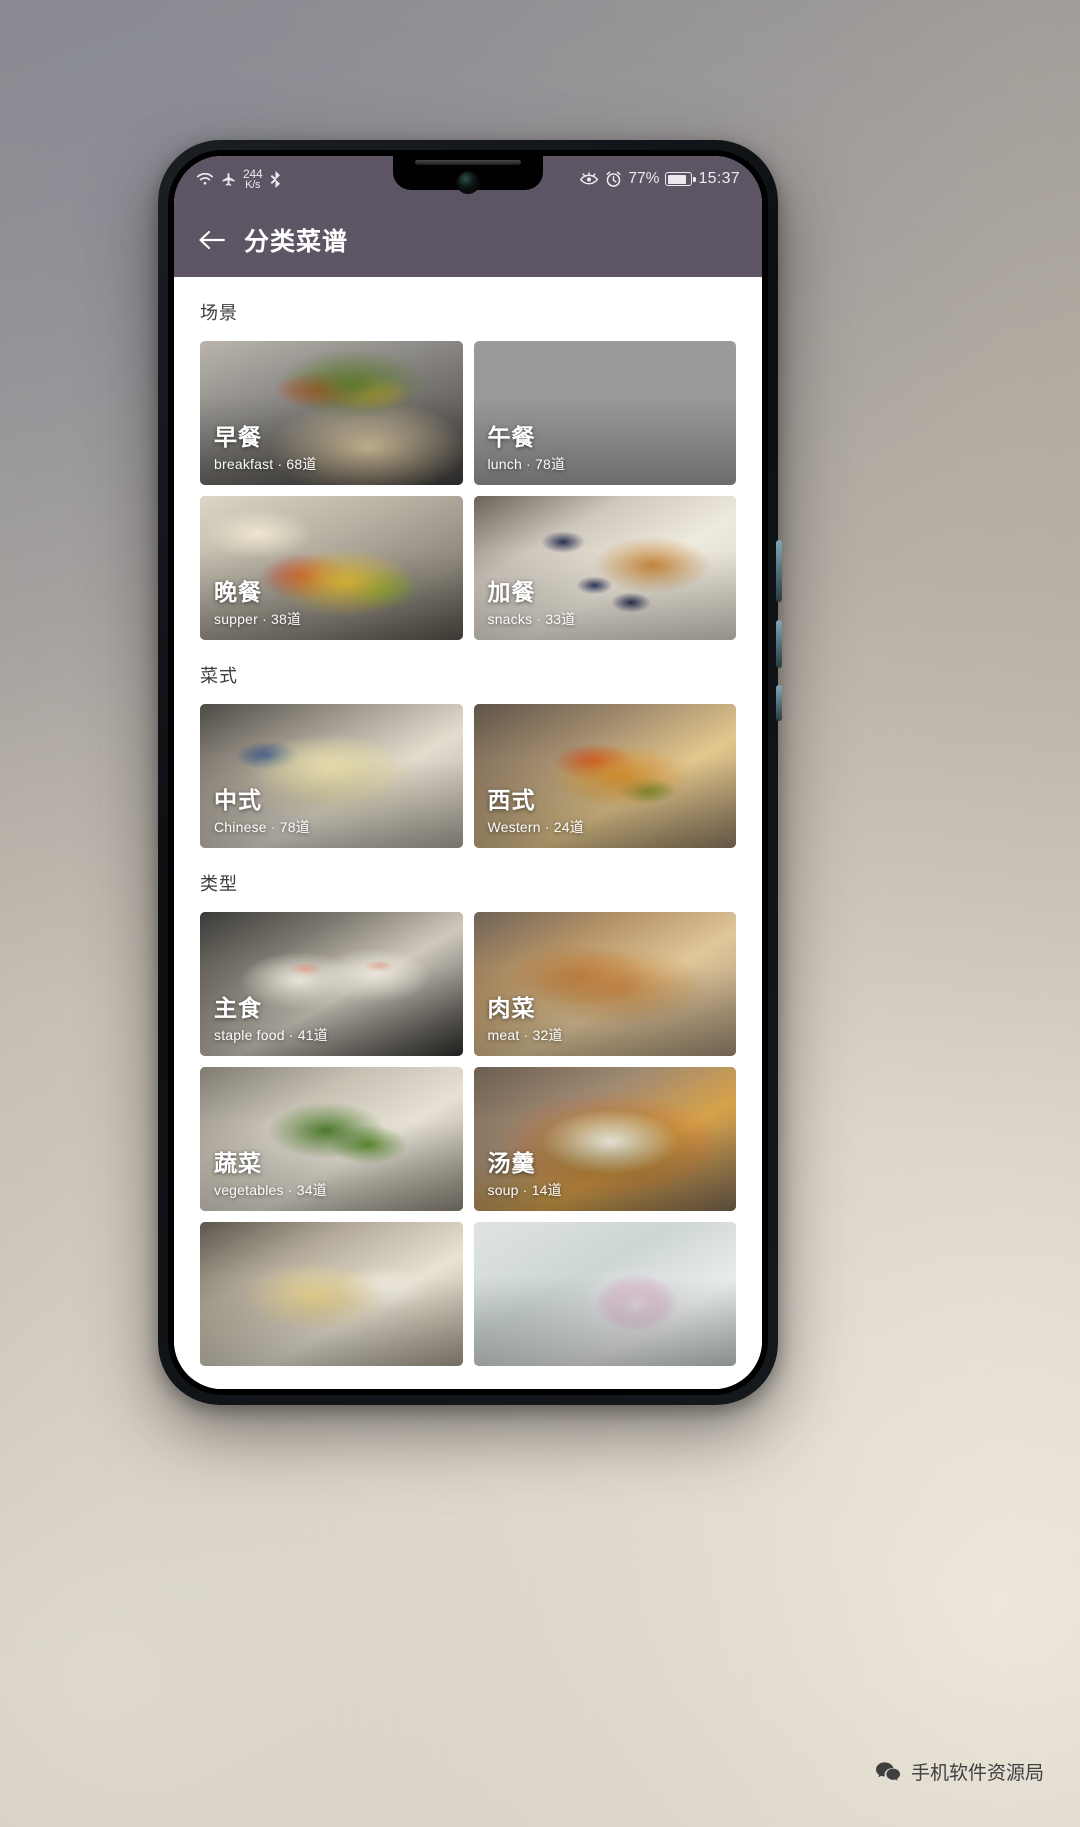  Describe the element at coordinates (511, 799) in the screenshot. I see `category-name: 西式` at that location.